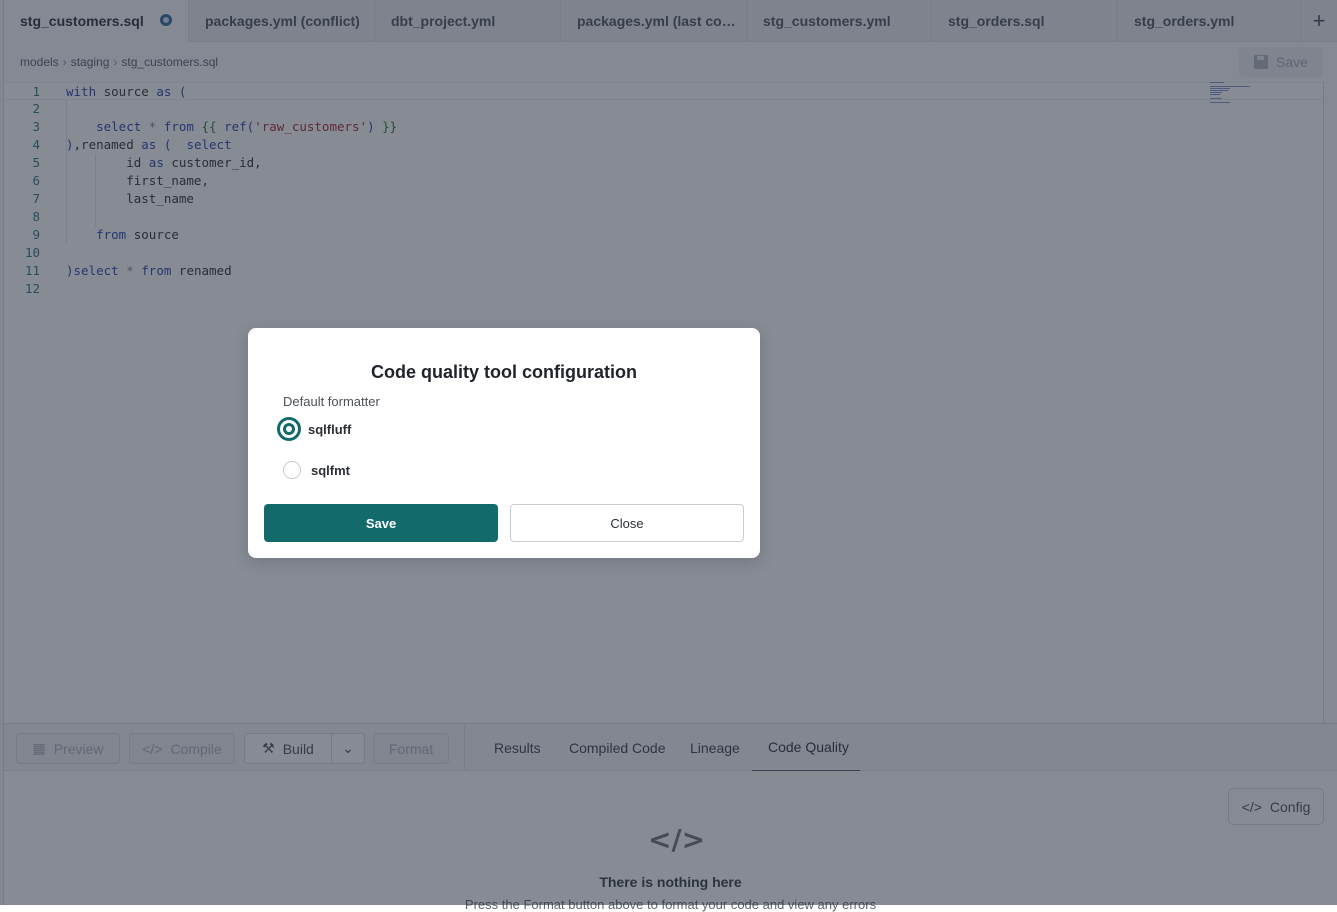  What do you see at coordinates (381, 523) in the screenshot?
I see `save-button: Save` at bounding box center [381, 523].